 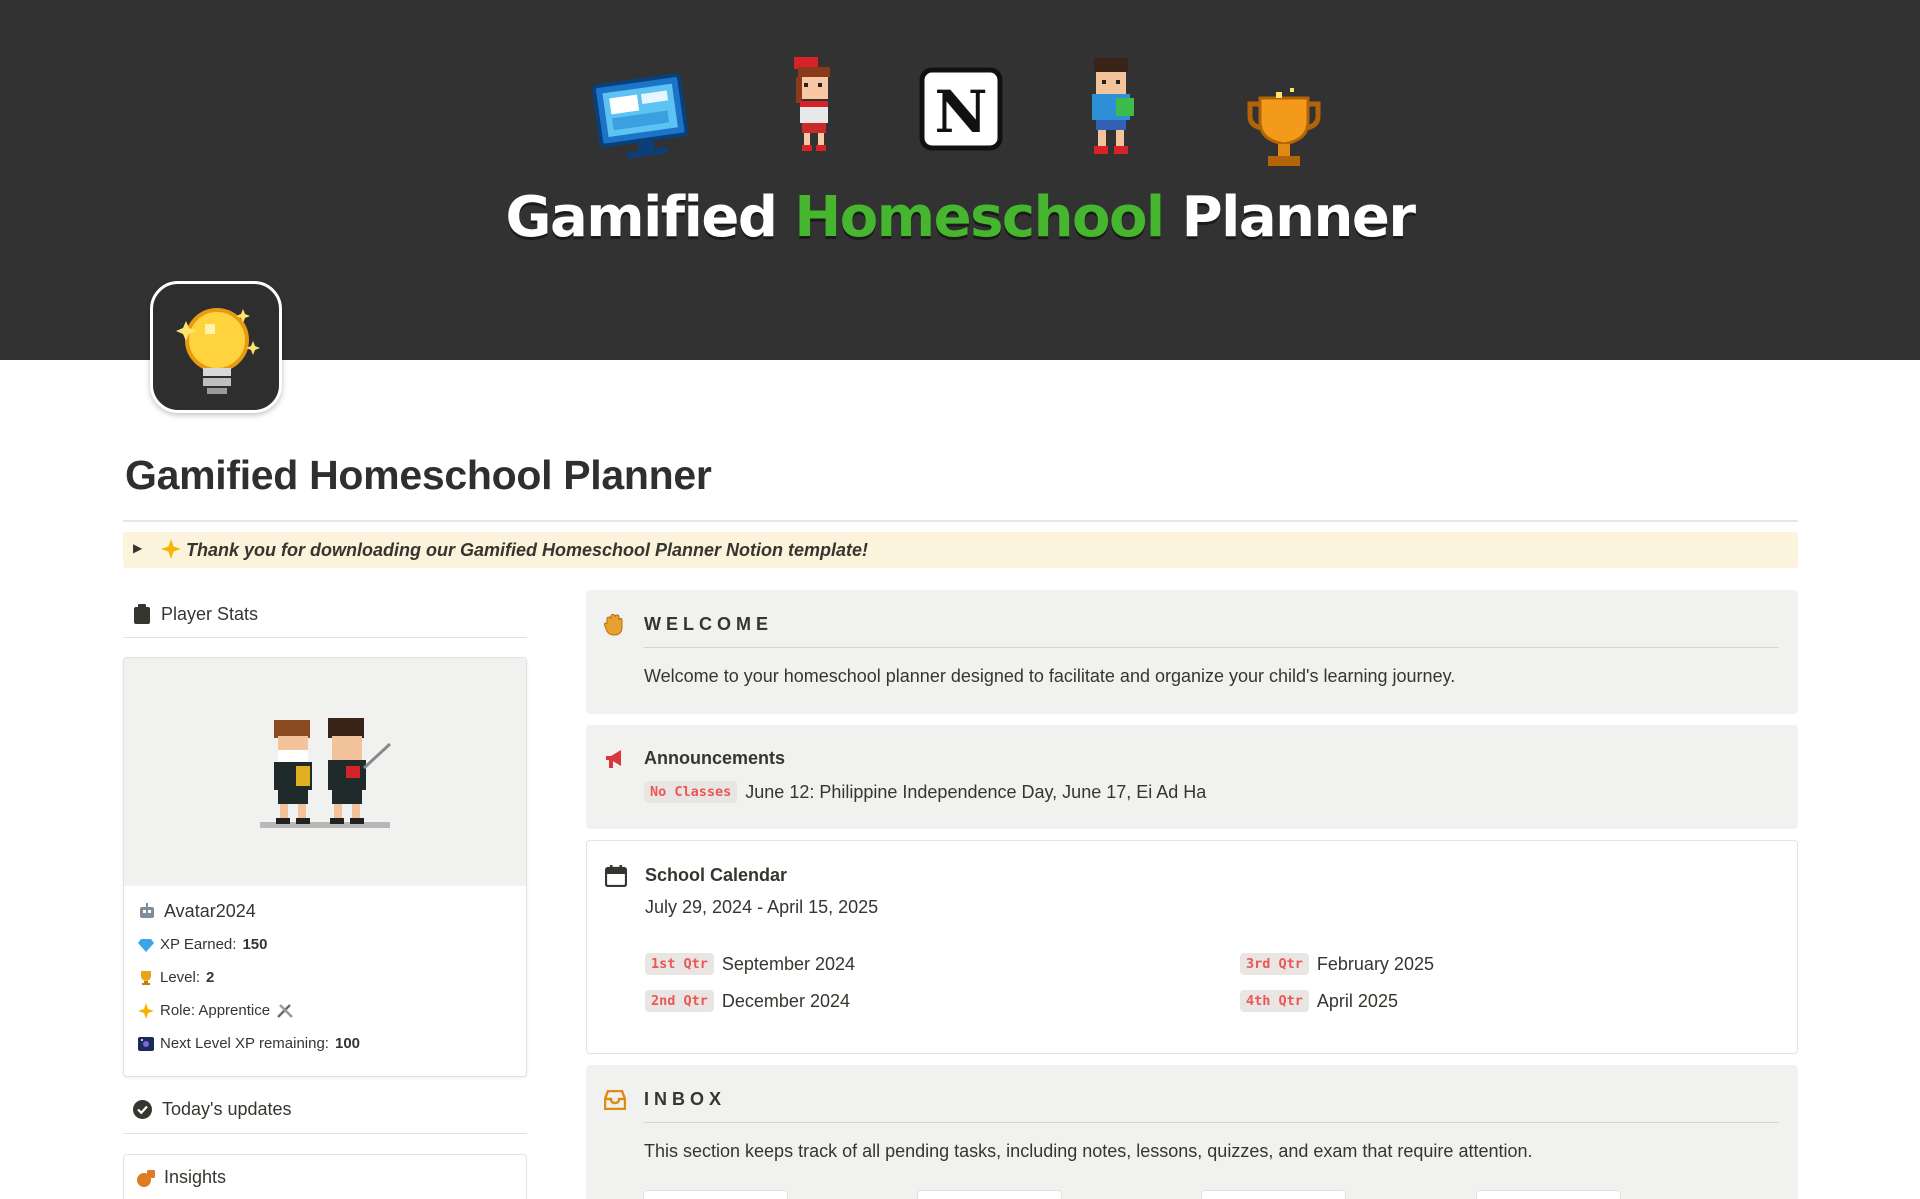 What do you see at coordinates (218, 351) in the screenshot?
I see `lightbulb-icon` at bounding box center [218, 351].